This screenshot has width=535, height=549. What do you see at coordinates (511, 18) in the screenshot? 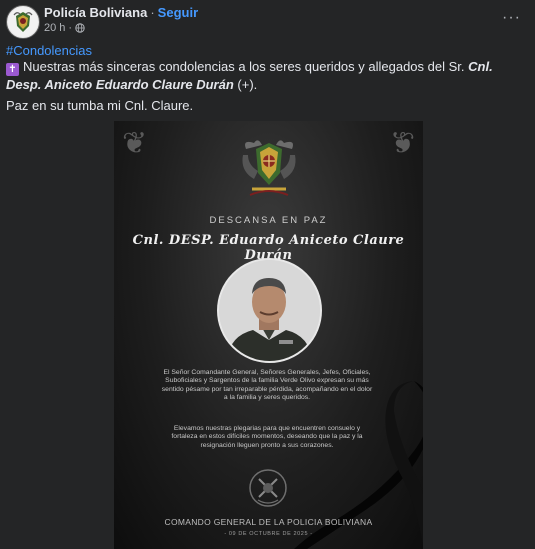
I see `more-options-icon: ···` at bounding box center [511, 18].